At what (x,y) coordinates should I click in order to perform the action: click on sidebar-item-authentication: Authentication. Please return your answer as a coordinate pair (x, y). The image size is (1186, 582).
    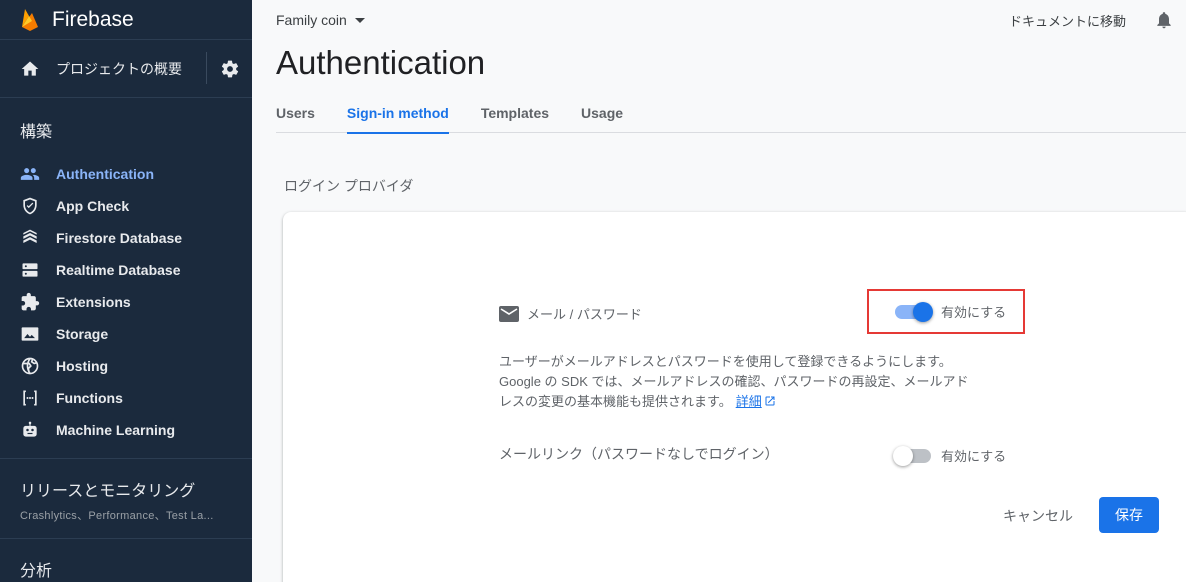
    Looking at the image, I should click on (126, 174).